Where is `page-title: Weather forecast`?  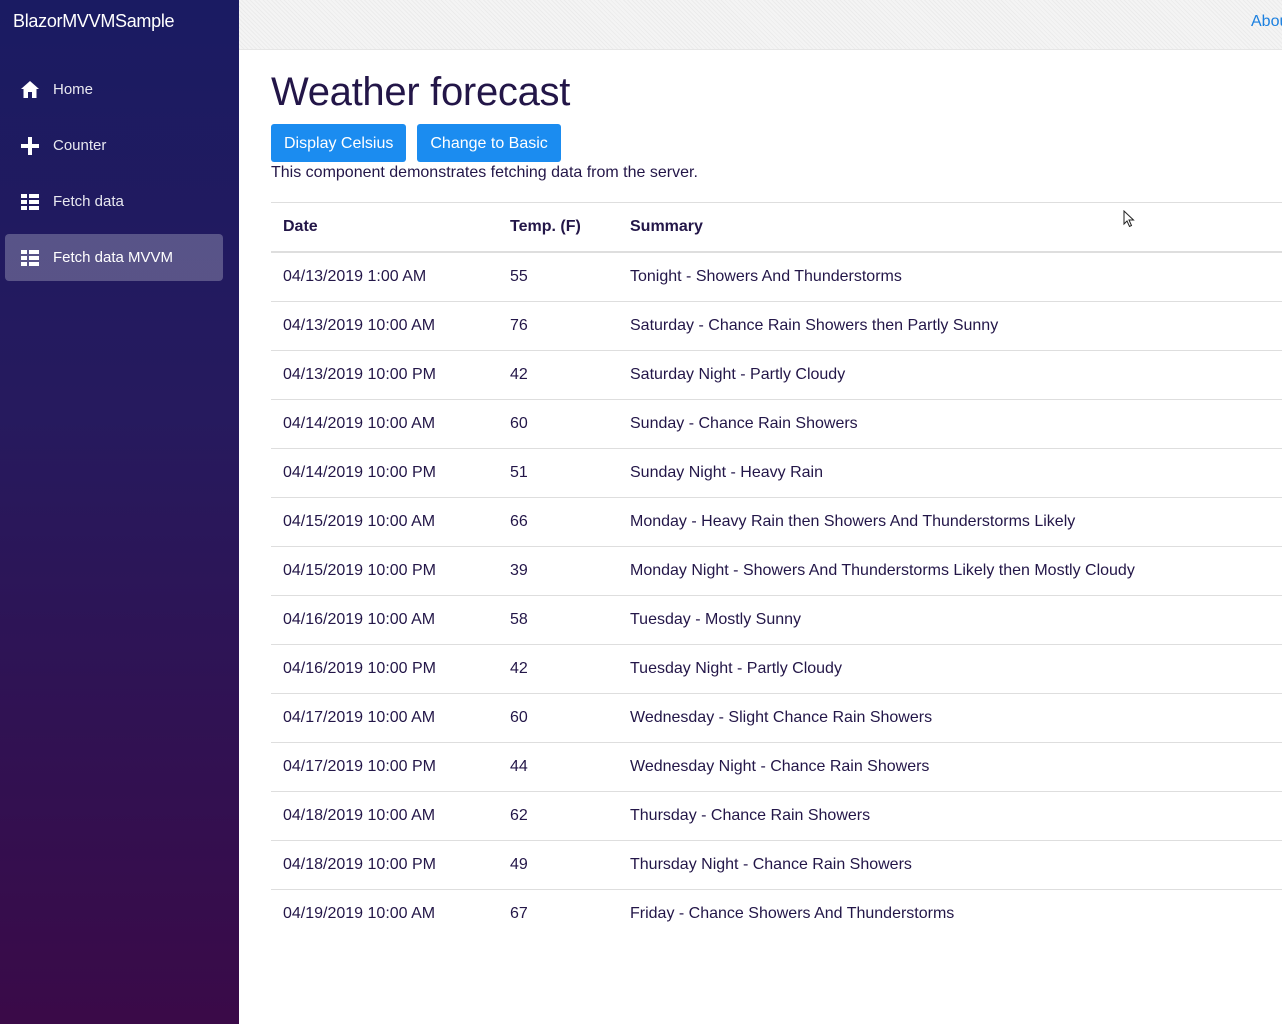 page-title: Weather forecast is located at coordinates (421, 92).